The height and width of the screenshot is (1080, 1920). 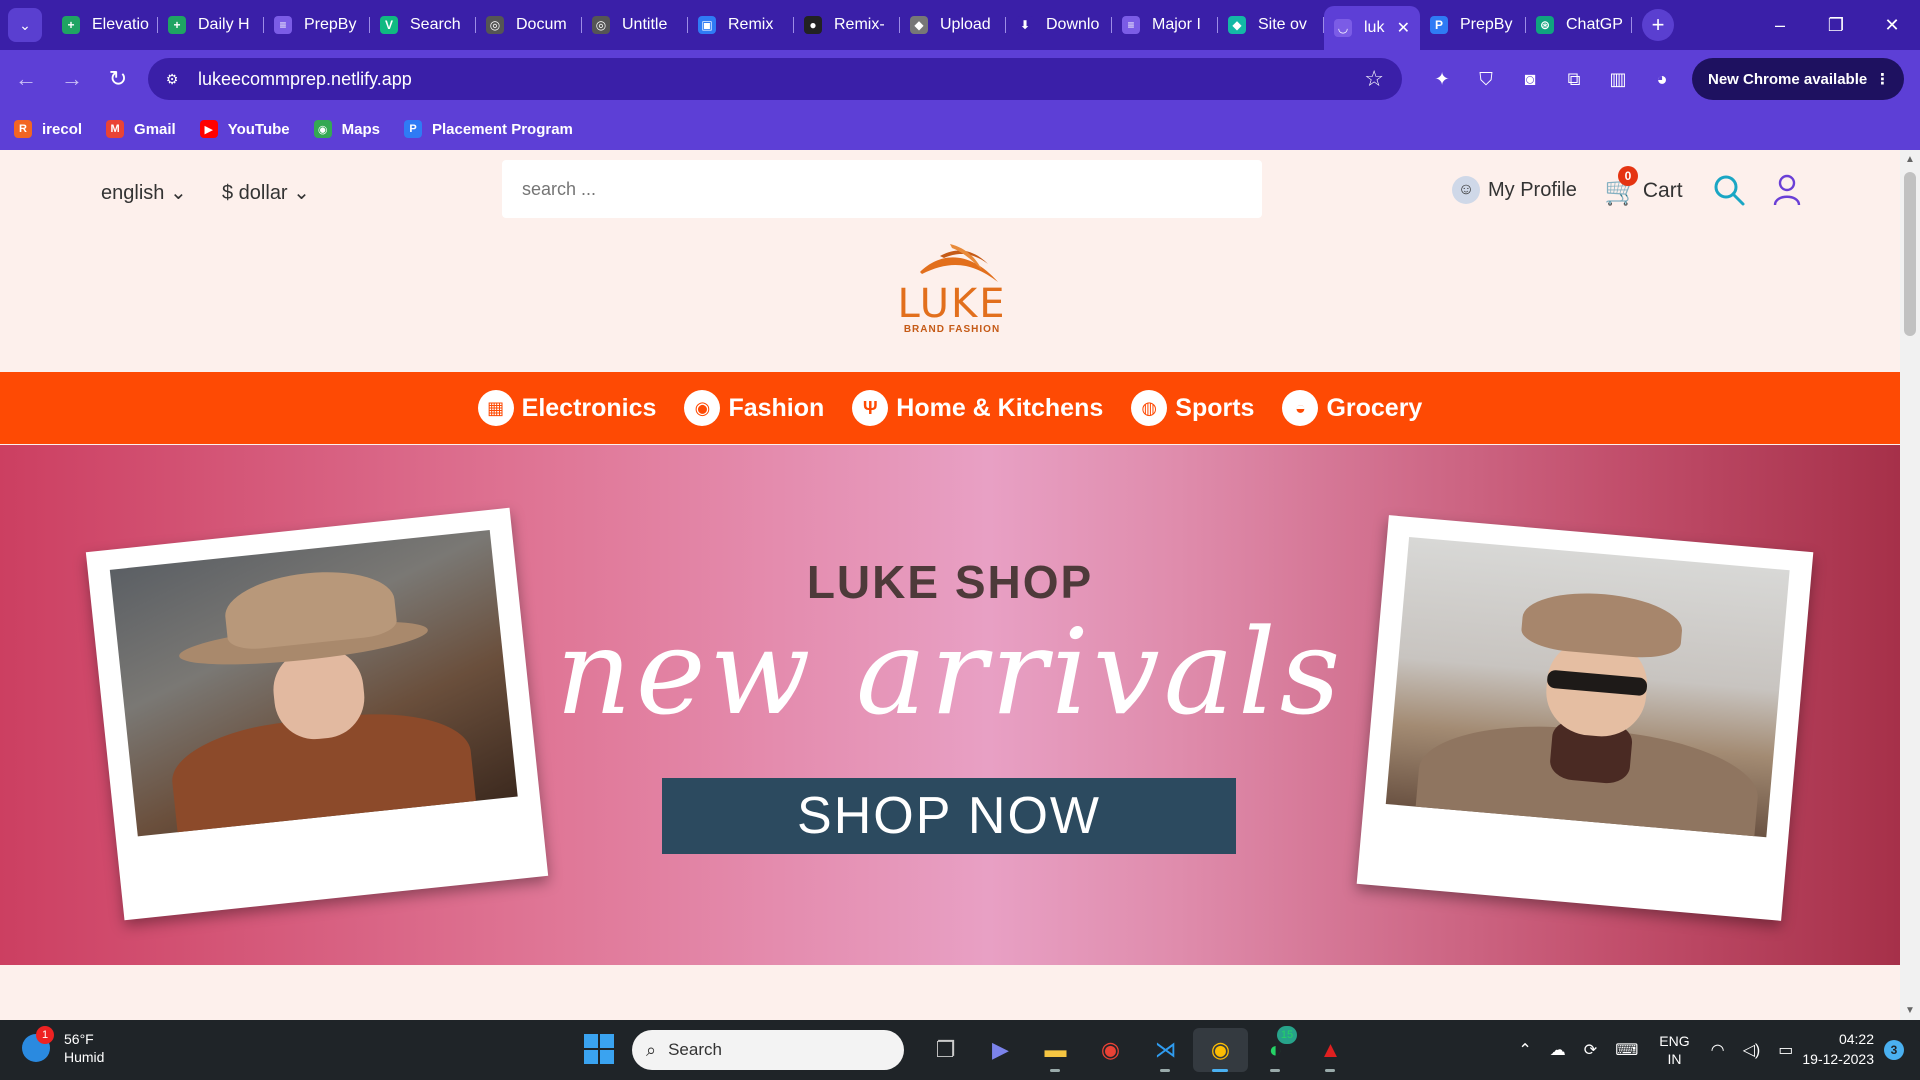 I want to click on language-indicator: ENG IN, so click(x=1674, y=1050).